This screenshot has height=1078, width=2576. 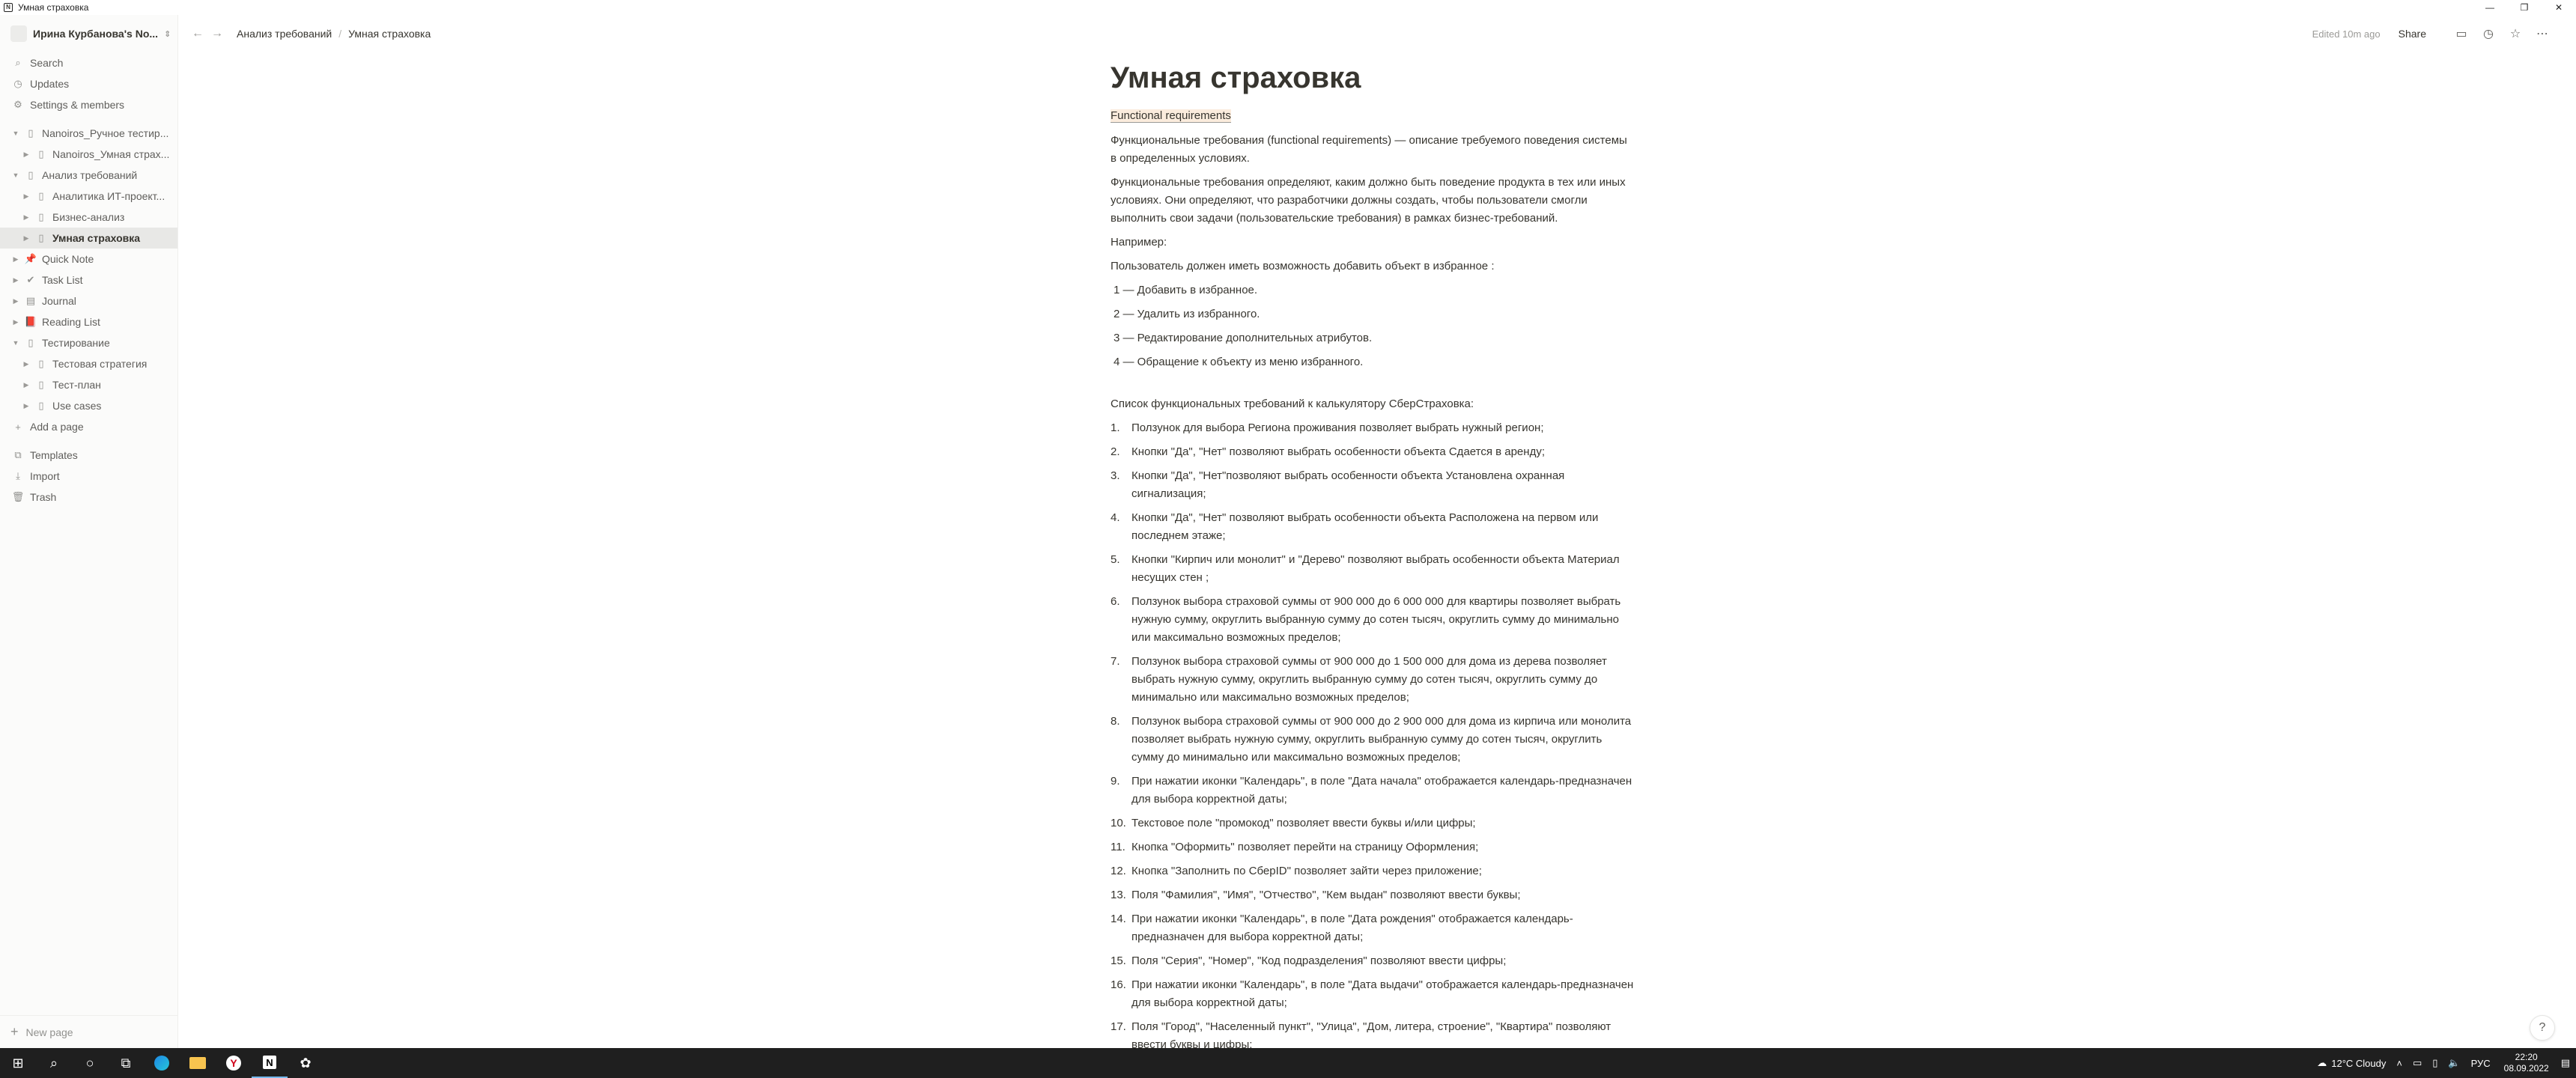 What do you see at coordinates (88, 384) in the screenshot?
I see `sidebar-page-item: ▶ ▯ Тест-план` at bounding box center [88, 384].